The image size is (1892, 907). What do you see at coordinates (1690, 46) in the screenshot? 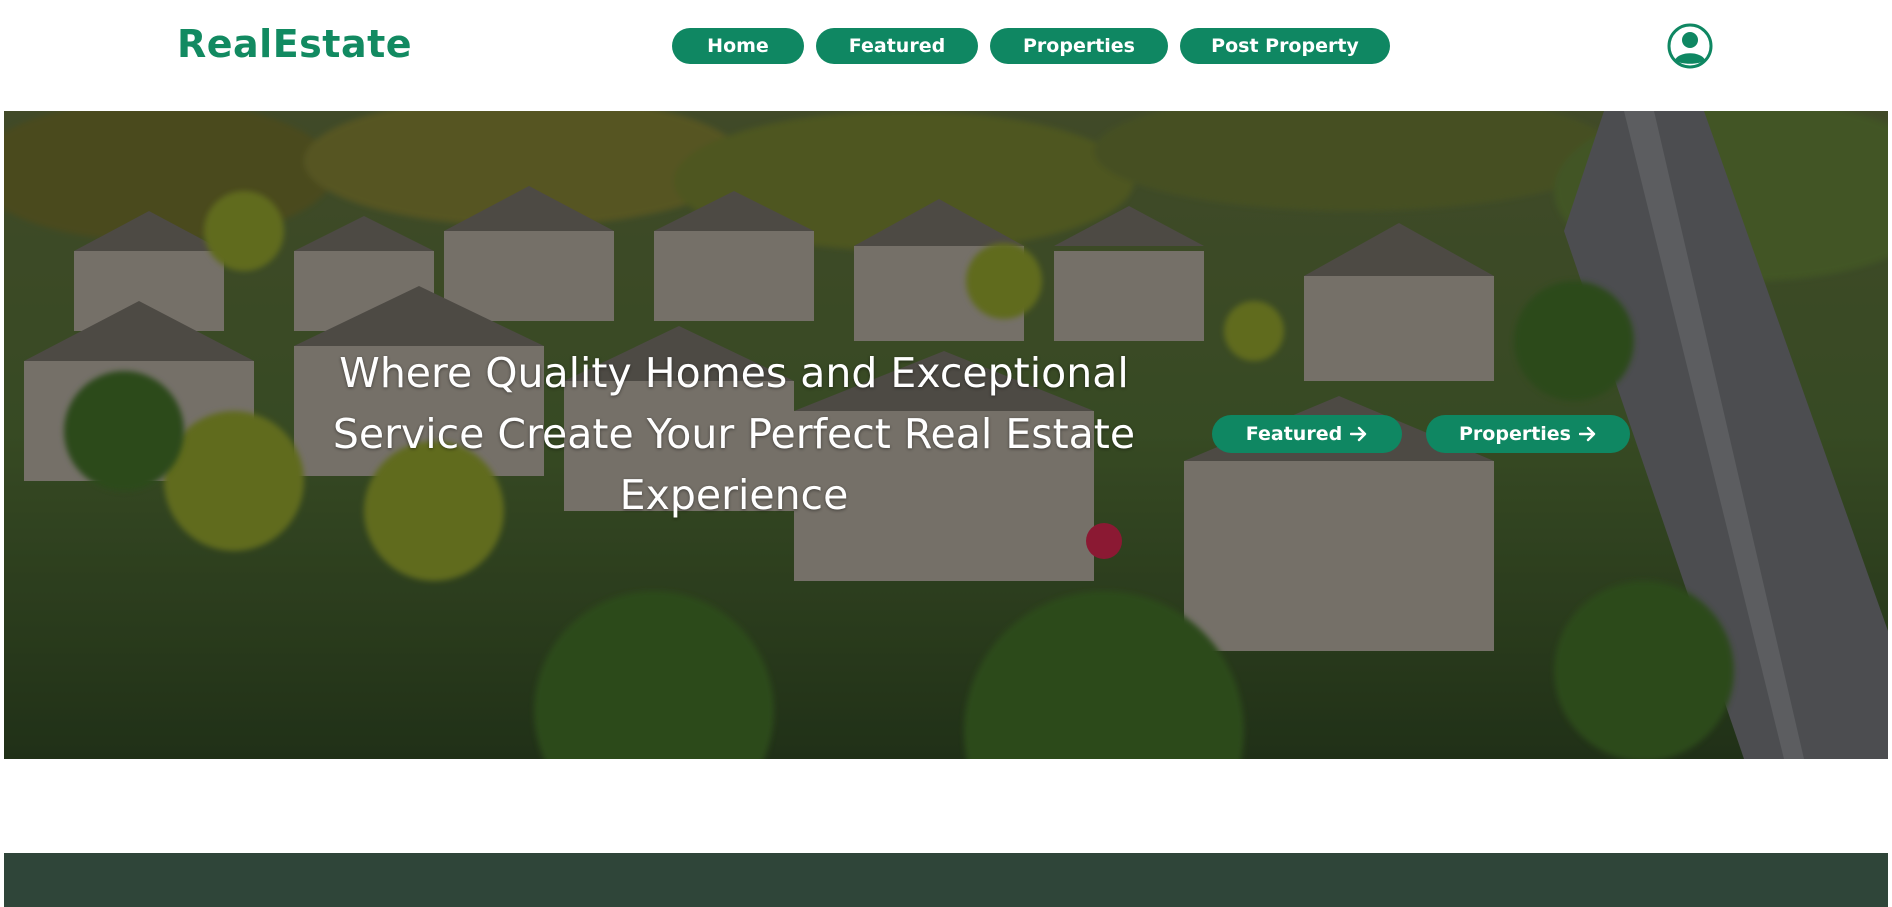
I see `user-circle-icon` at bounding box center [1690, 46].